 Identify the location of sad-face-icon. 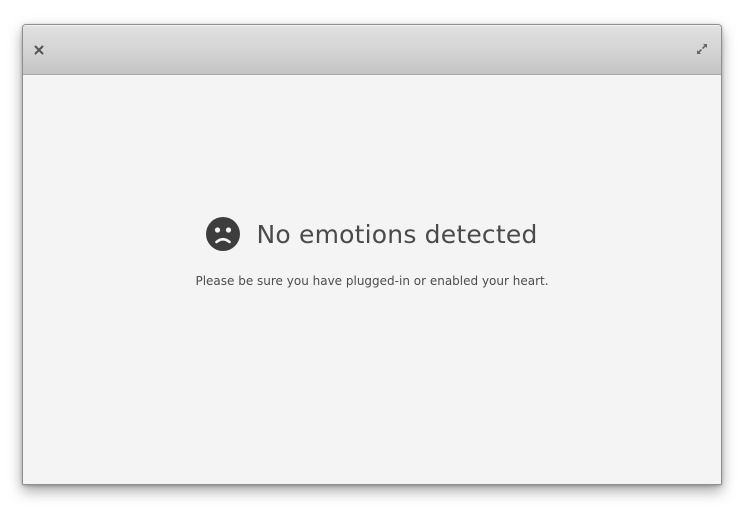
(223, 234).